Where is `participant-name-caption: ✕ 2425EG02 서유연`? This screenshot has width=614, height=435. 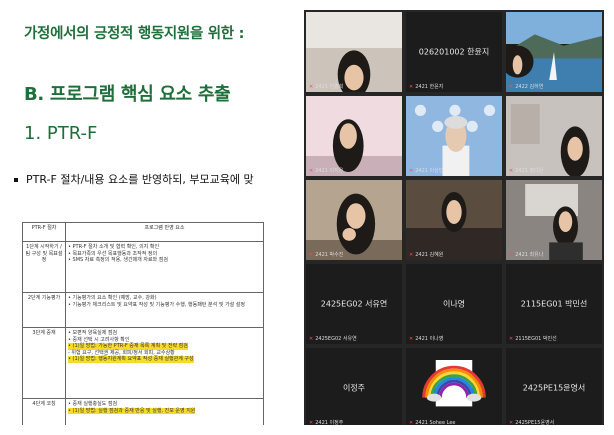
participant-name-caption: ✕ 2425EG02 서유연 is located at coordinates (333, 338).